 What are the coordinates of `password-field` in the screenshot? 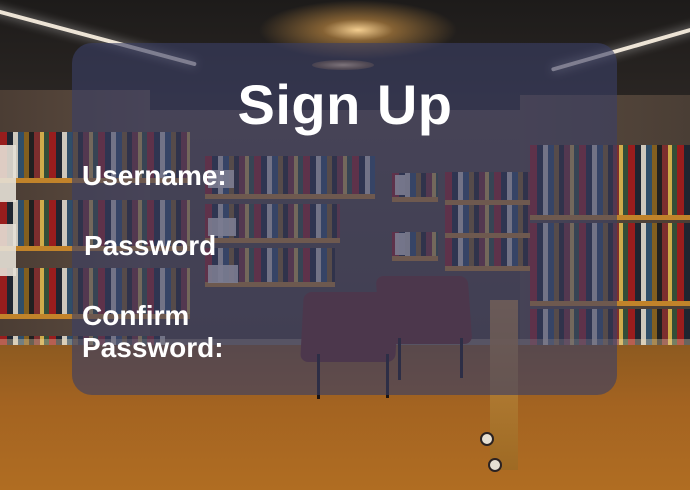 It's located at (392, 248).